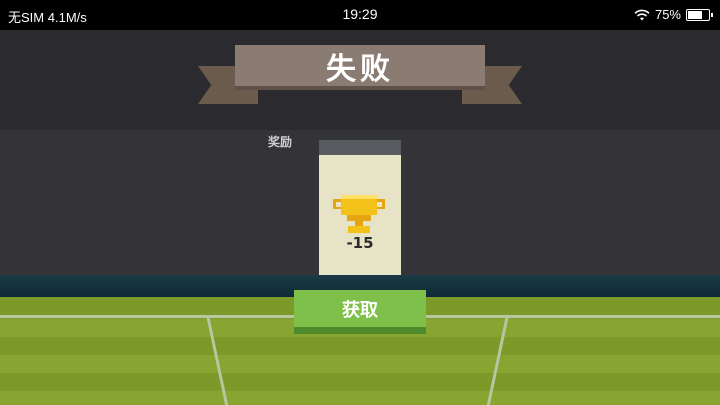  Describe the element at coordinates (642, 14) in the screenshot. I see `wifi-icon` at that location.